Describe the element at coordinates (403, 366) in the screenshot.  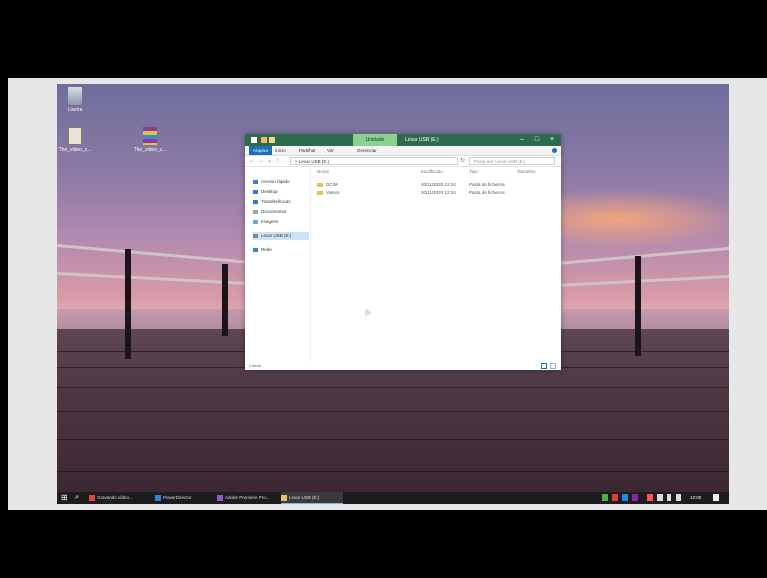
I see `status-bar: 2 itens` at that location.